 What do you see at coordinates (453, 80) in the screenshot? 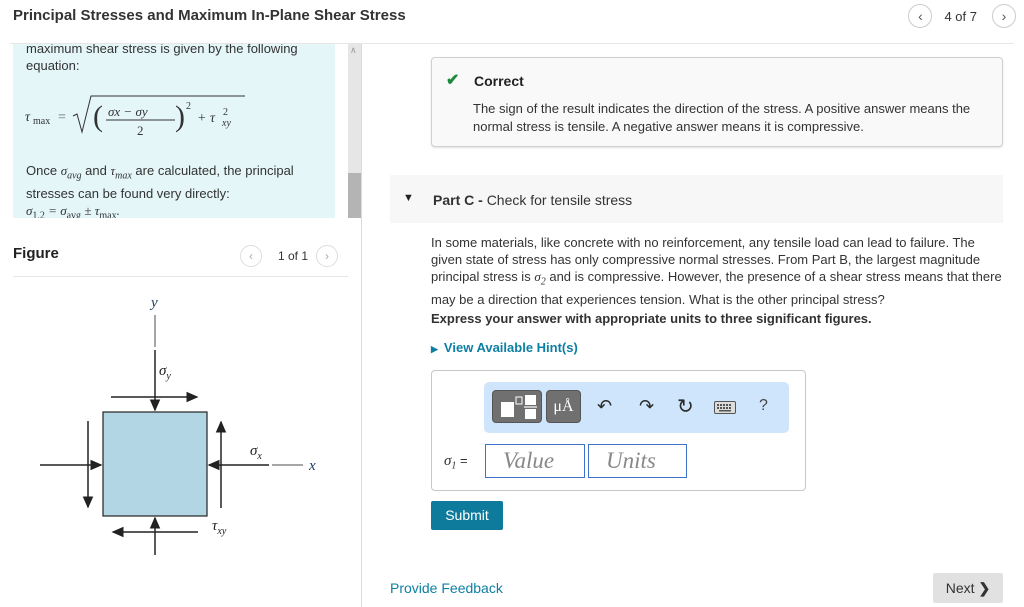
I see `checkmark-icon: ✔` at bounding box center [453, 80].